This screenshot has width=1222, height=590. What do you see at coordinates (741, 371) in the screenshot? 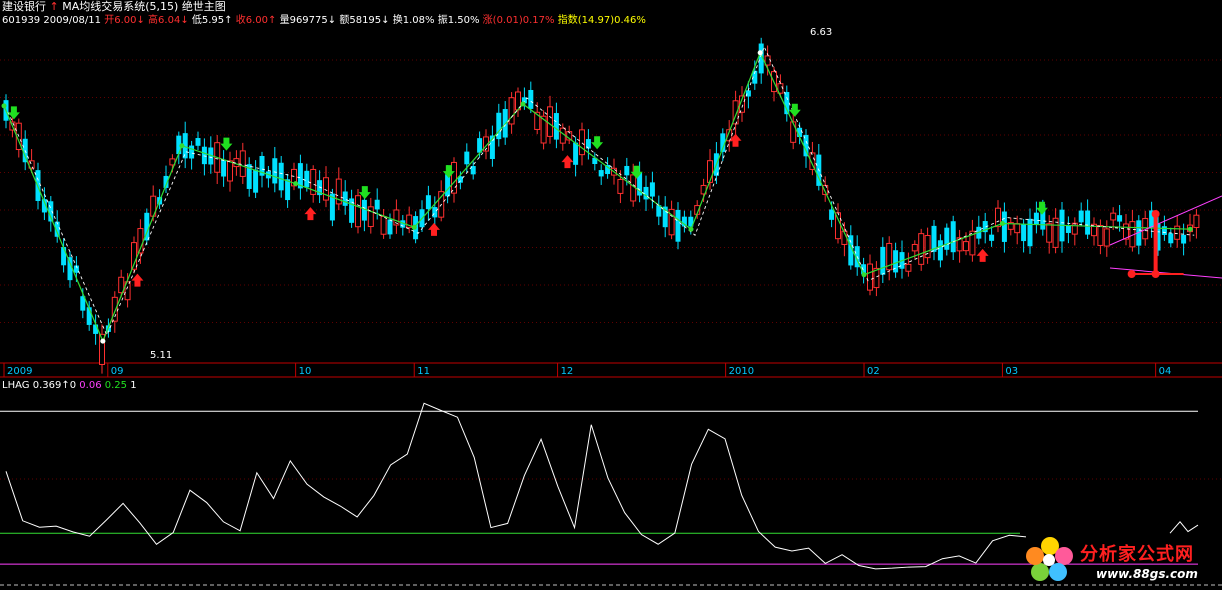
I see `x-tick-label: 2010` at bounding box center [741, 371].